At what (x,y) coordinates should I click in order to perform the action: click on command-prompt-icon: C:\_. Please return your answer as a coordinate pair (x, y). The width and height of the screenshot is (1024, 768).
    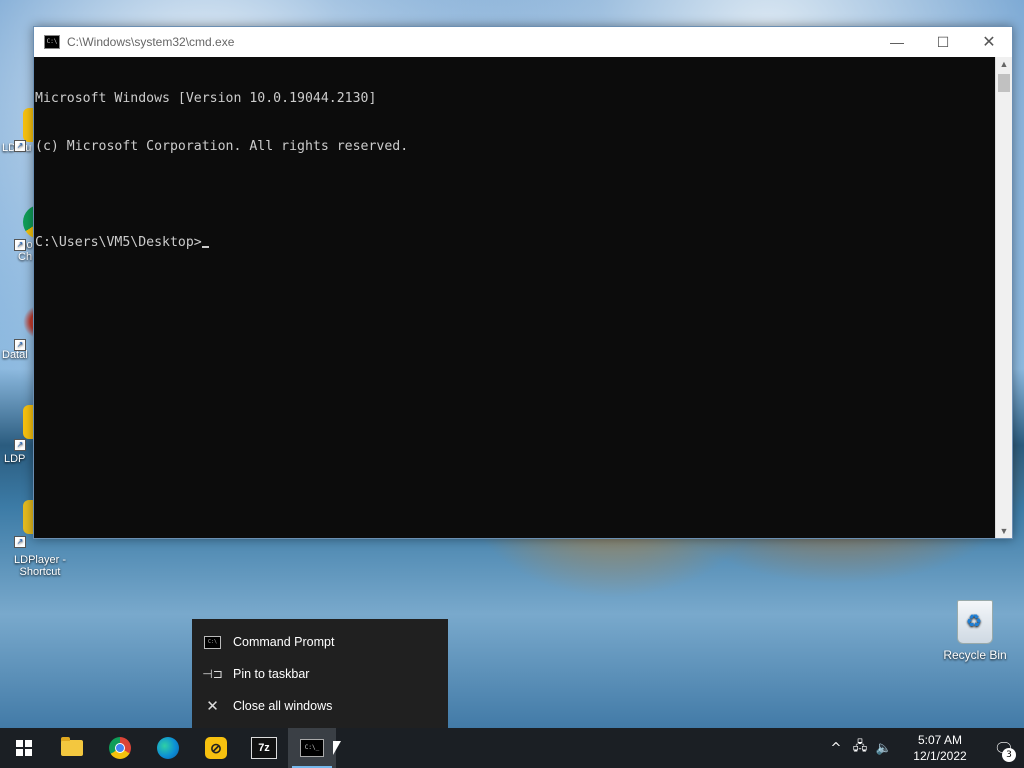
    Looking at the image, I should click on (312, 748).